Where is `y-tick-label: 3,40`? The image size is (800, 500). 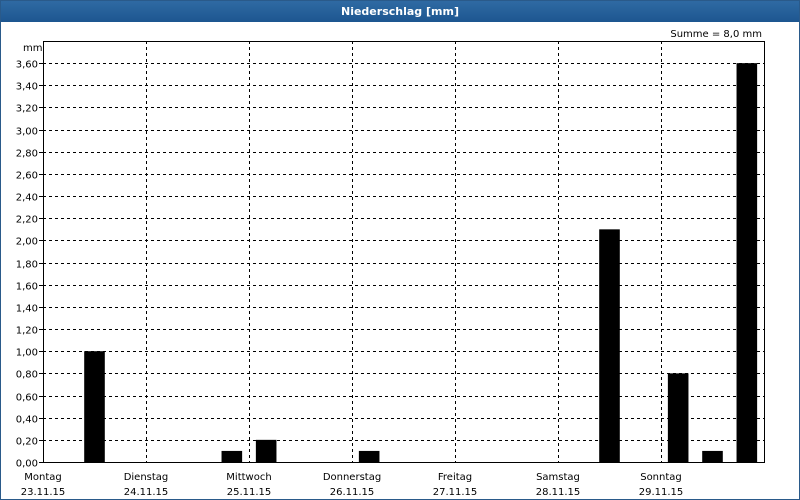
y-tick-label: 3,40 is located at coordinates (27, 87).